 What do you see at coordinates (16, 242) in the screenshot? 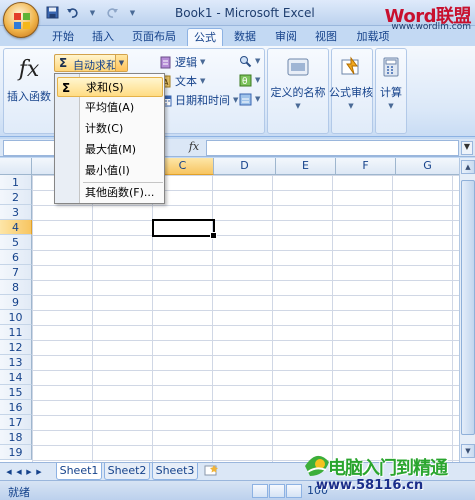
I see `row-header-5: 5` at bounding box center [16, 242].